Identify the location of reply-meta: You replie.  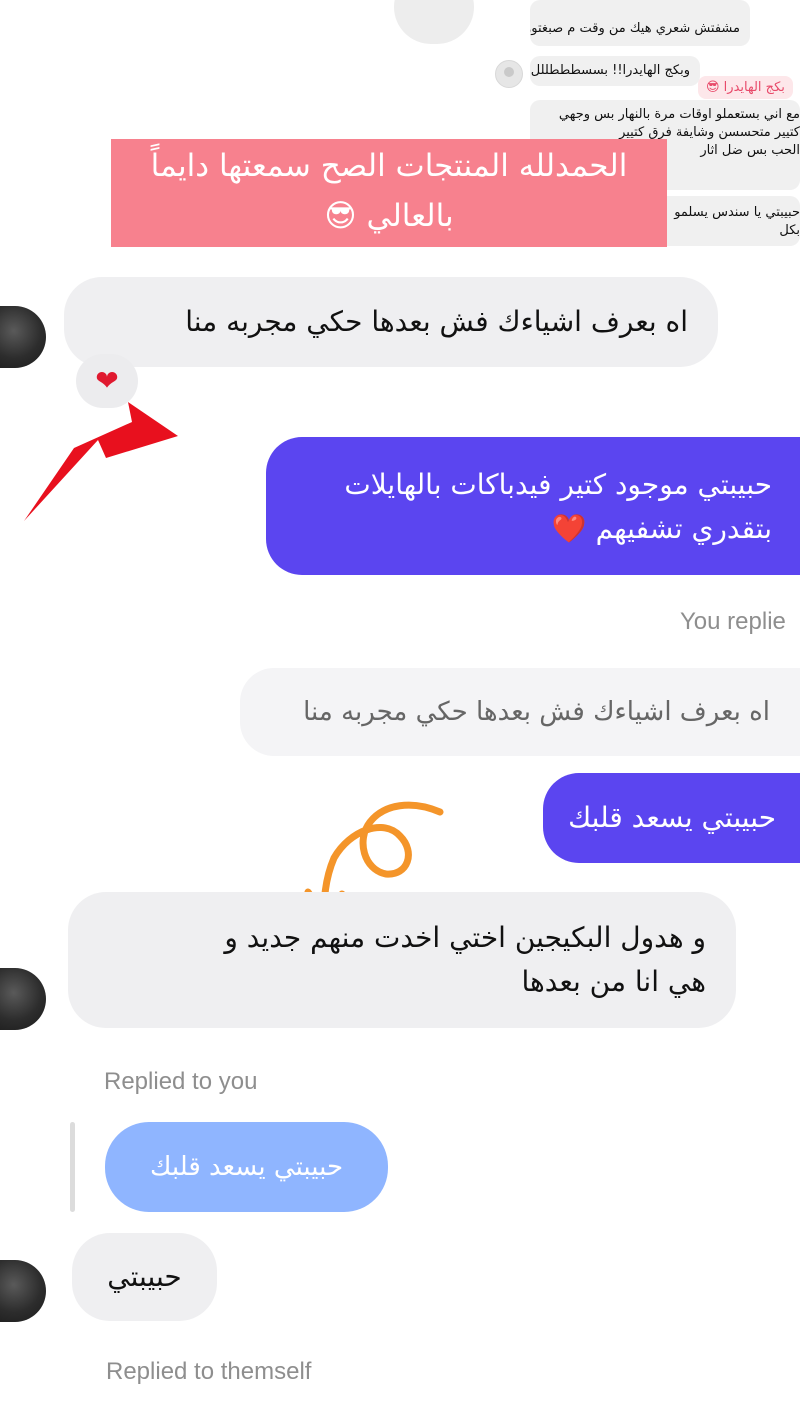
(733, 621).